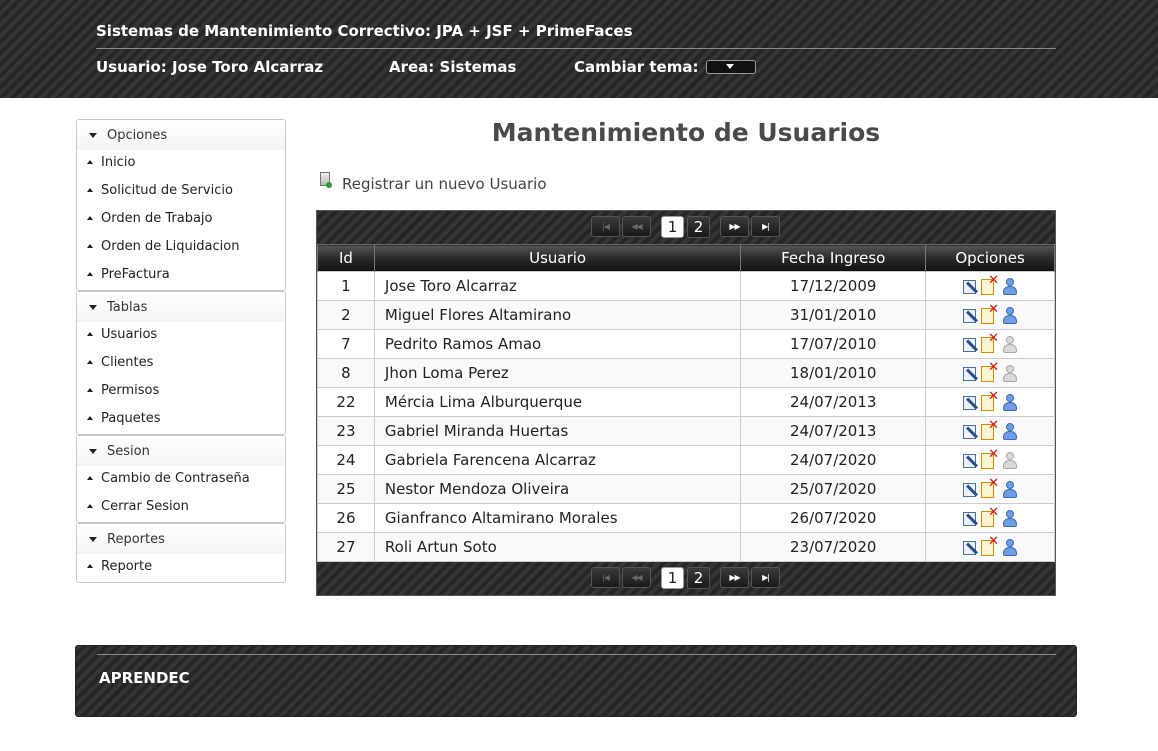  What do you see at coordinates (181, 364) in the screenshot?
I see `menu-item: Clientes` at bounding box center [181, 364].